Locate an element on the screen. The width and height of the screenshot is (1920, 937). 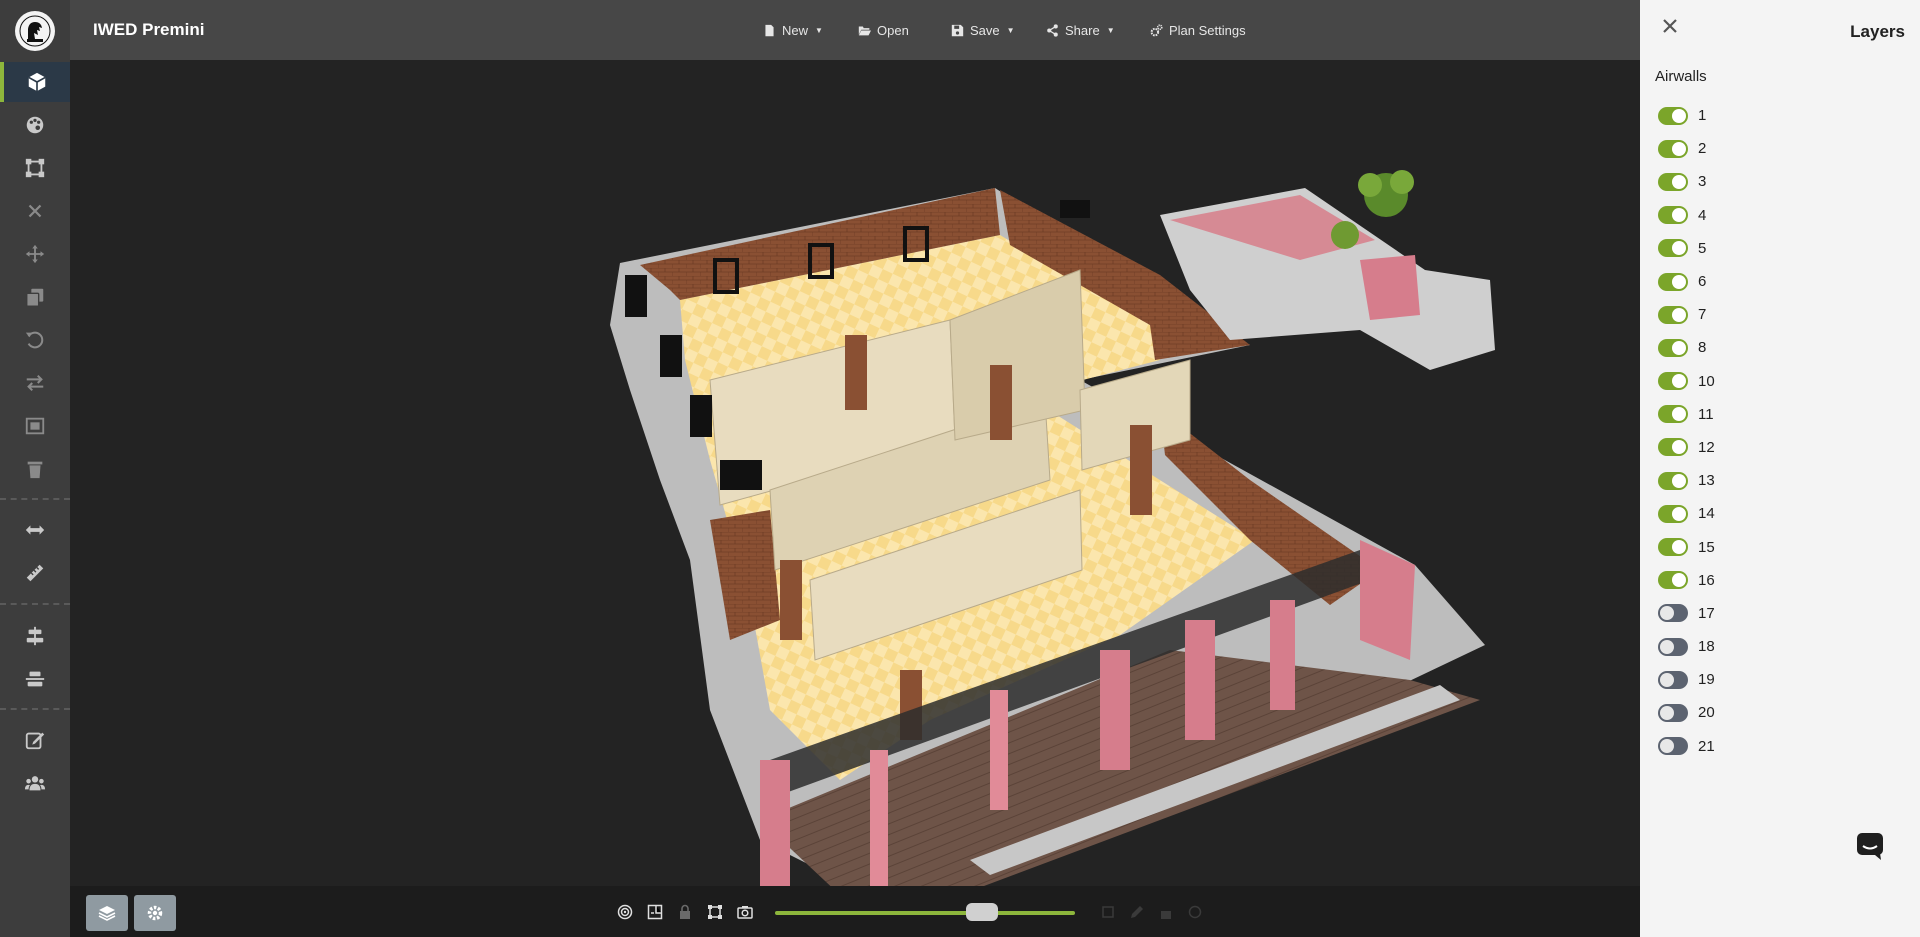
layer-row: 7 is located at coordinates (1686, 314).